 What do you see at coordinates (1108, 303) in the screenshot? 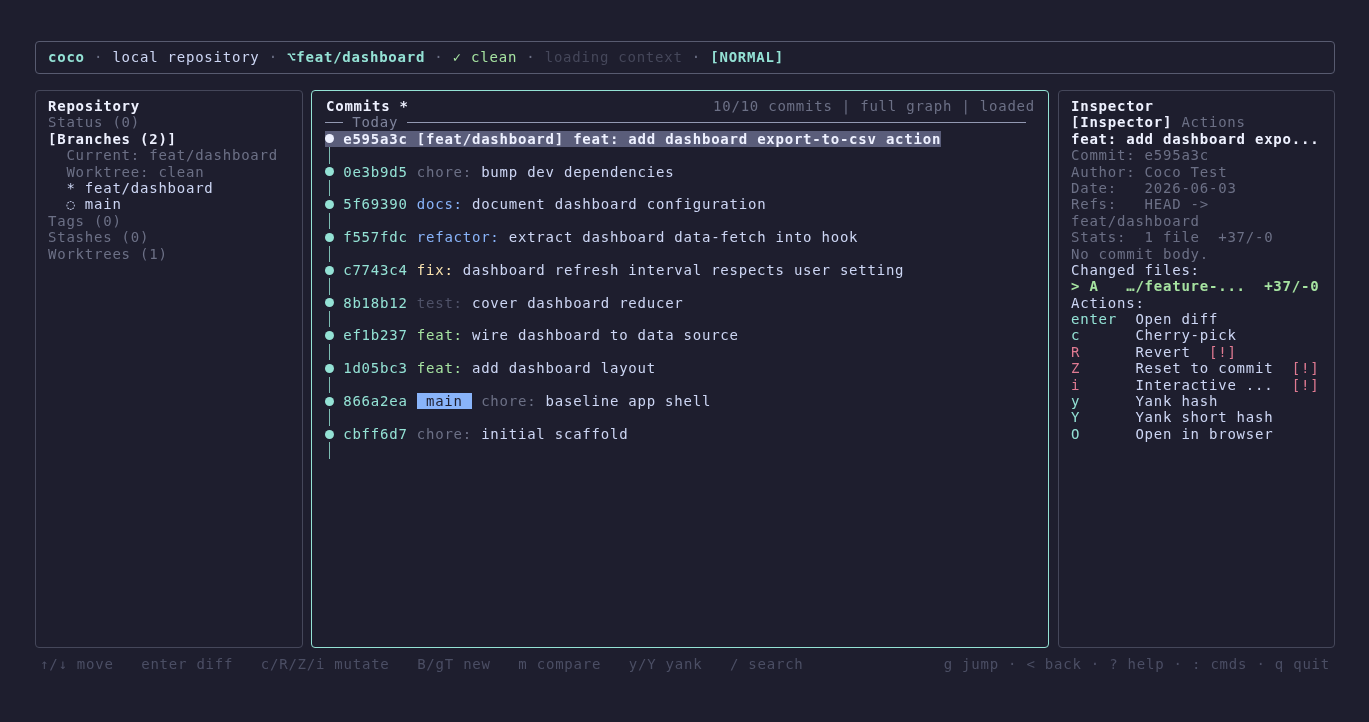
I see `section-heading: Actions:` at bounding box center [1108, 303].